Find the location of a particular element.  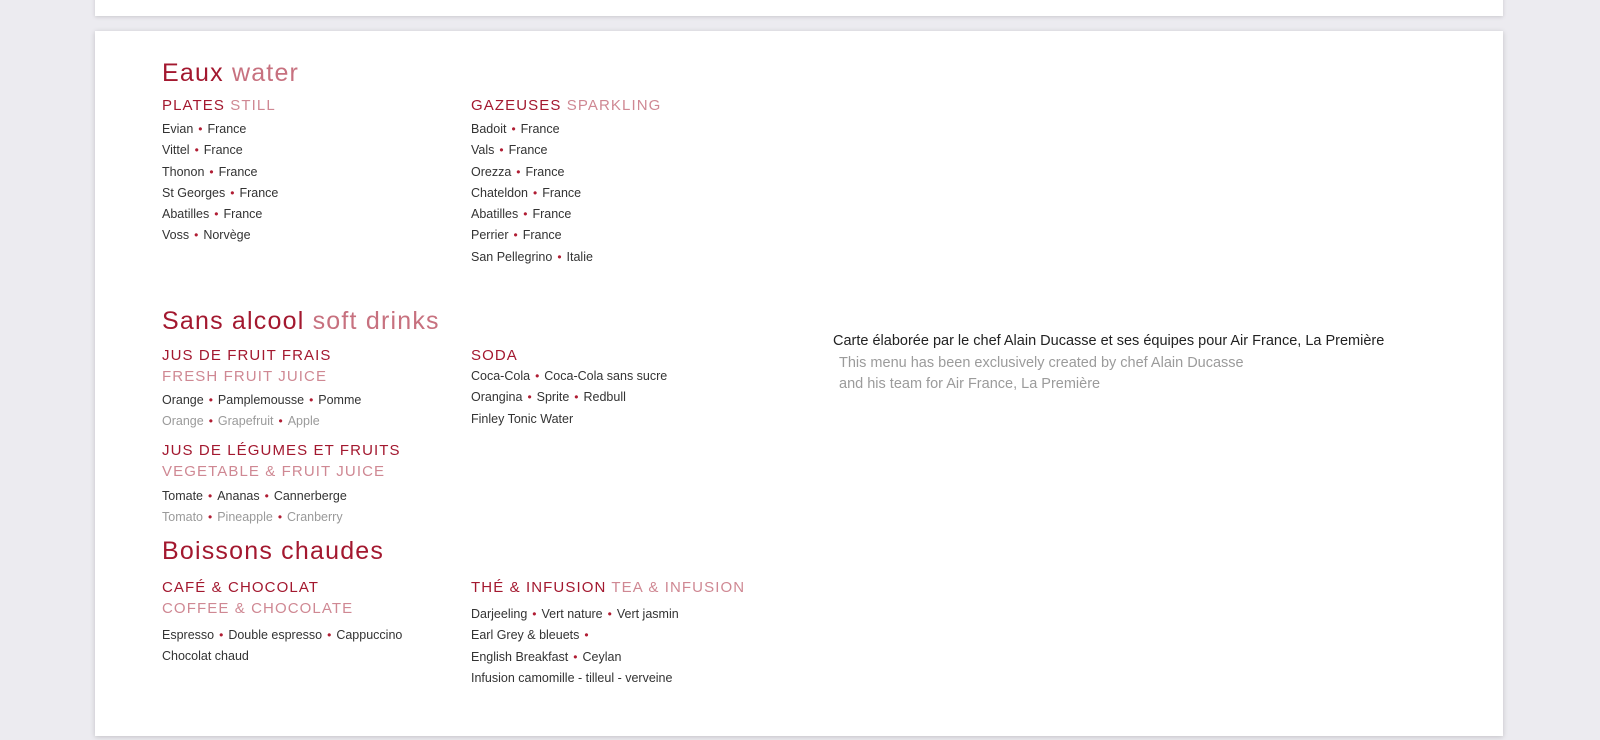

drink-name: Perrier is located at coordinates (490, 235).